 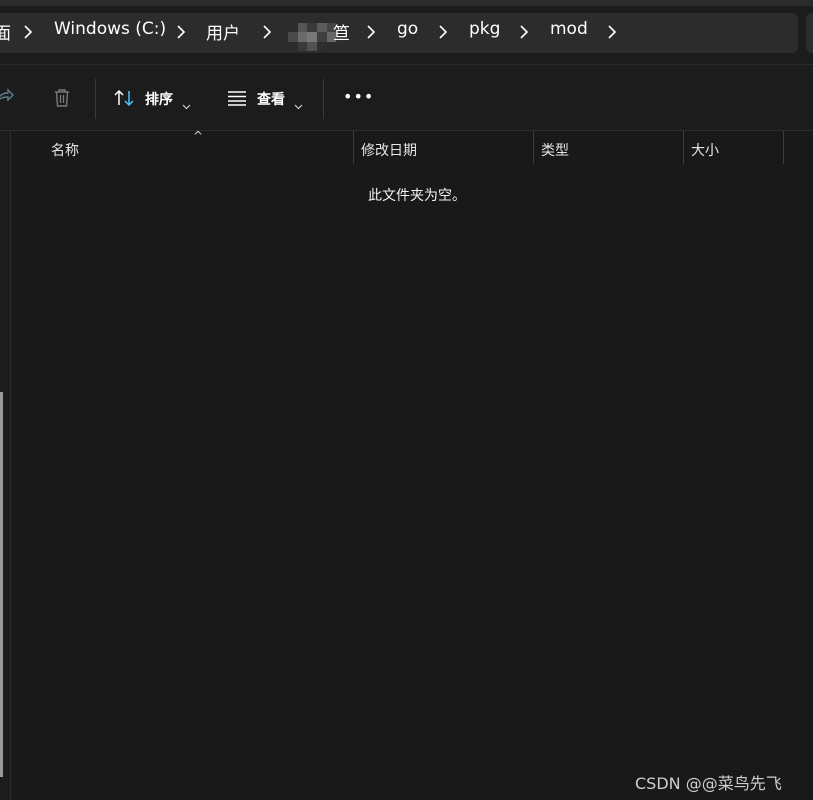 I want to click on breadcrumb-item-go: go, so click(x=407, y=29).